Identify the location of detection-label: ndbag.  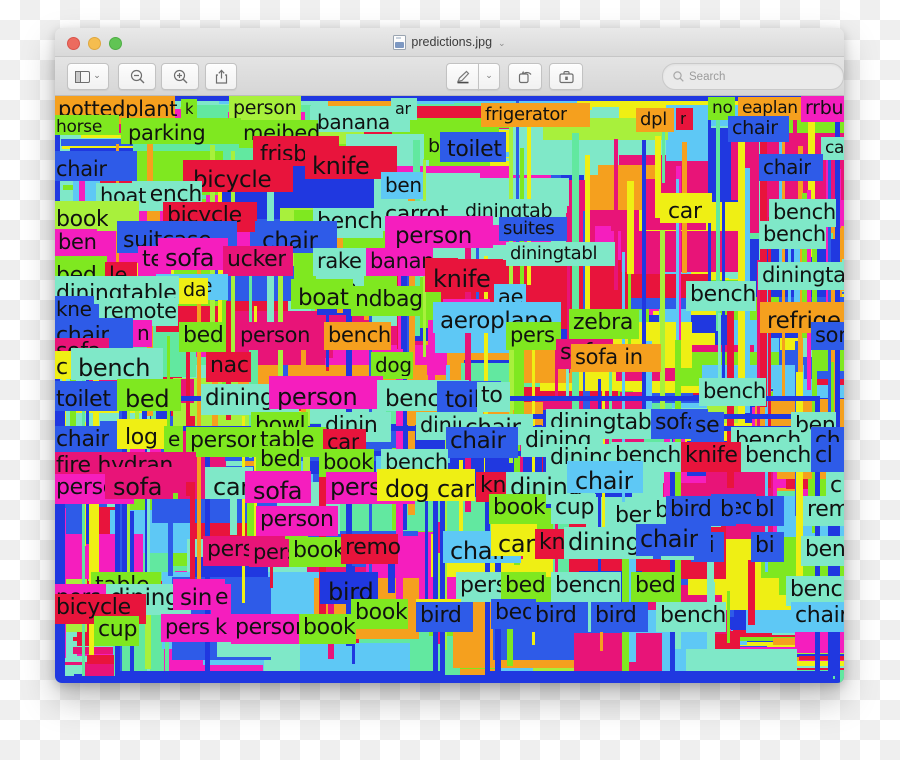
(389, 300).